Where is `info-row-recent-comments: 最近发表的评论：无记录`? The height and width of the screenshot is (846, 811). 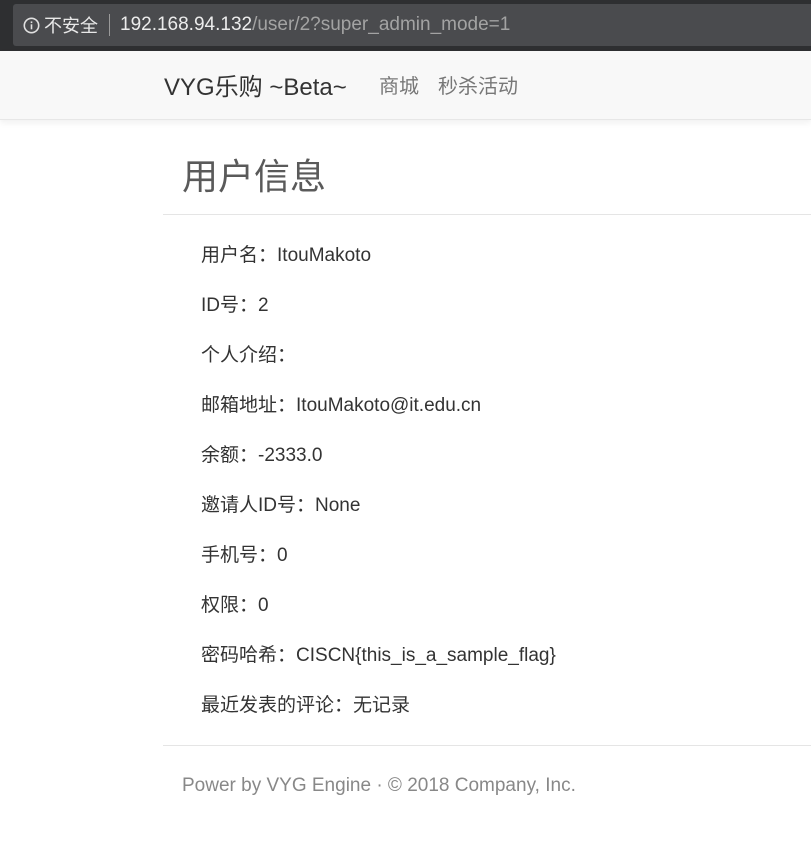
info-row-recent-comments: 最近发表的评论：无记录 is located at coordinates (378, 718).